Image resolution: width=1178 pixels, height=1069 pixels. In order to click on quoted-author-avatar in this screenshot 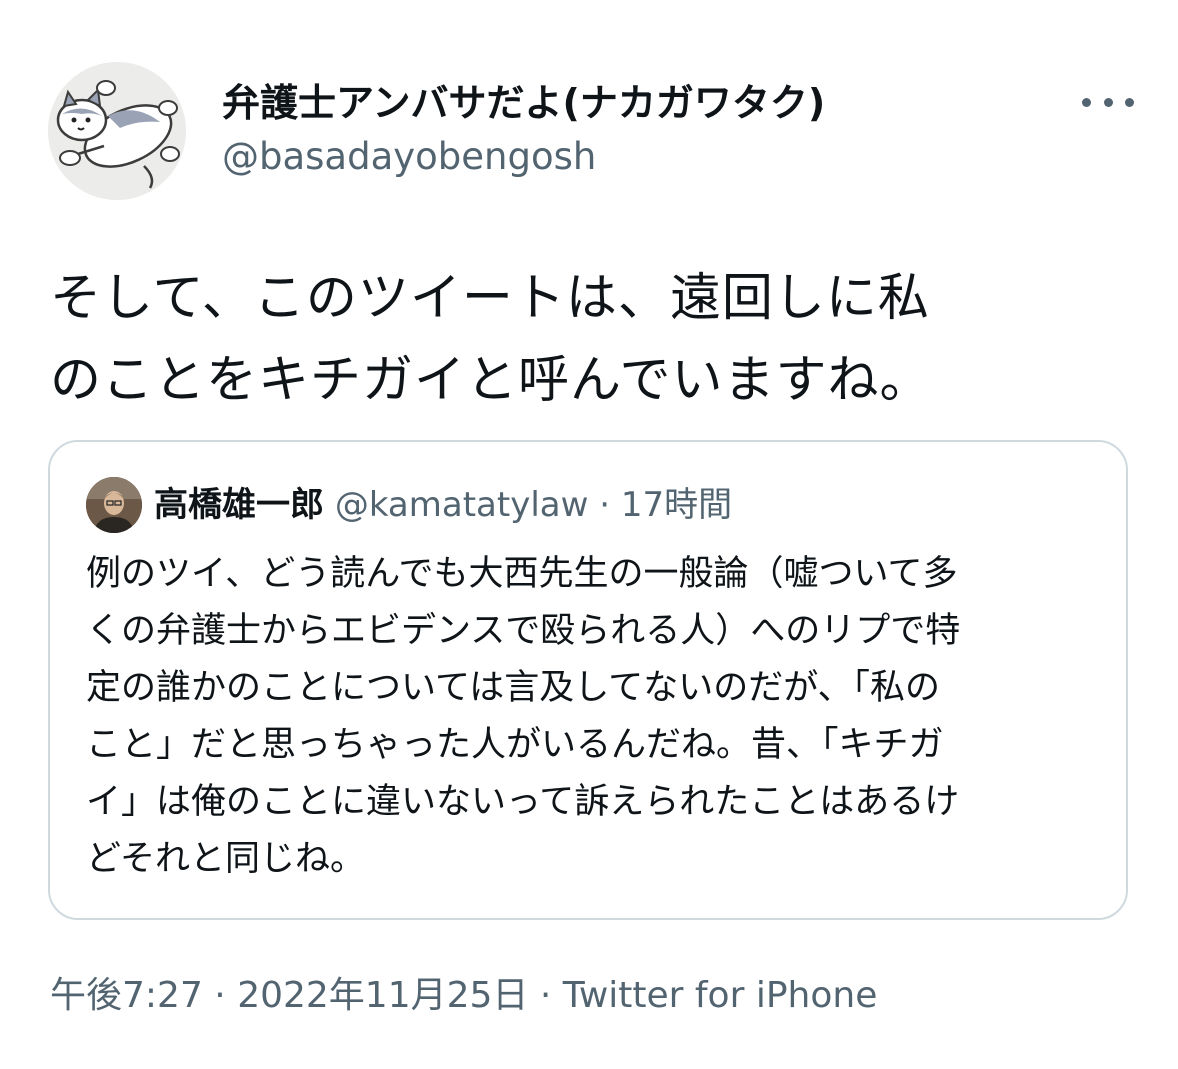, I will do `click(114, 505)`.